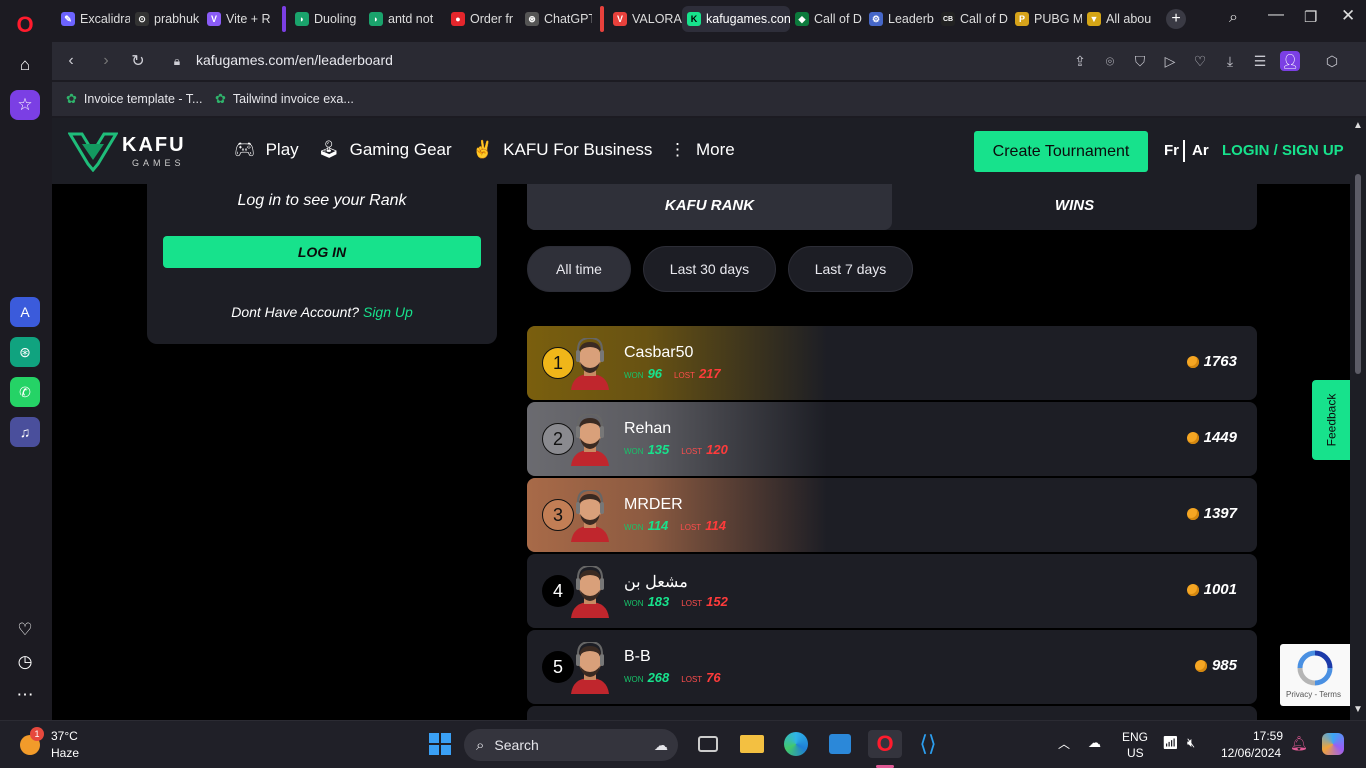 The height and width of the screenshot is (768, 1366). Describe the element at coordinates (1211, 589) in the screenshot. I see `player-points: 1001` at that location.